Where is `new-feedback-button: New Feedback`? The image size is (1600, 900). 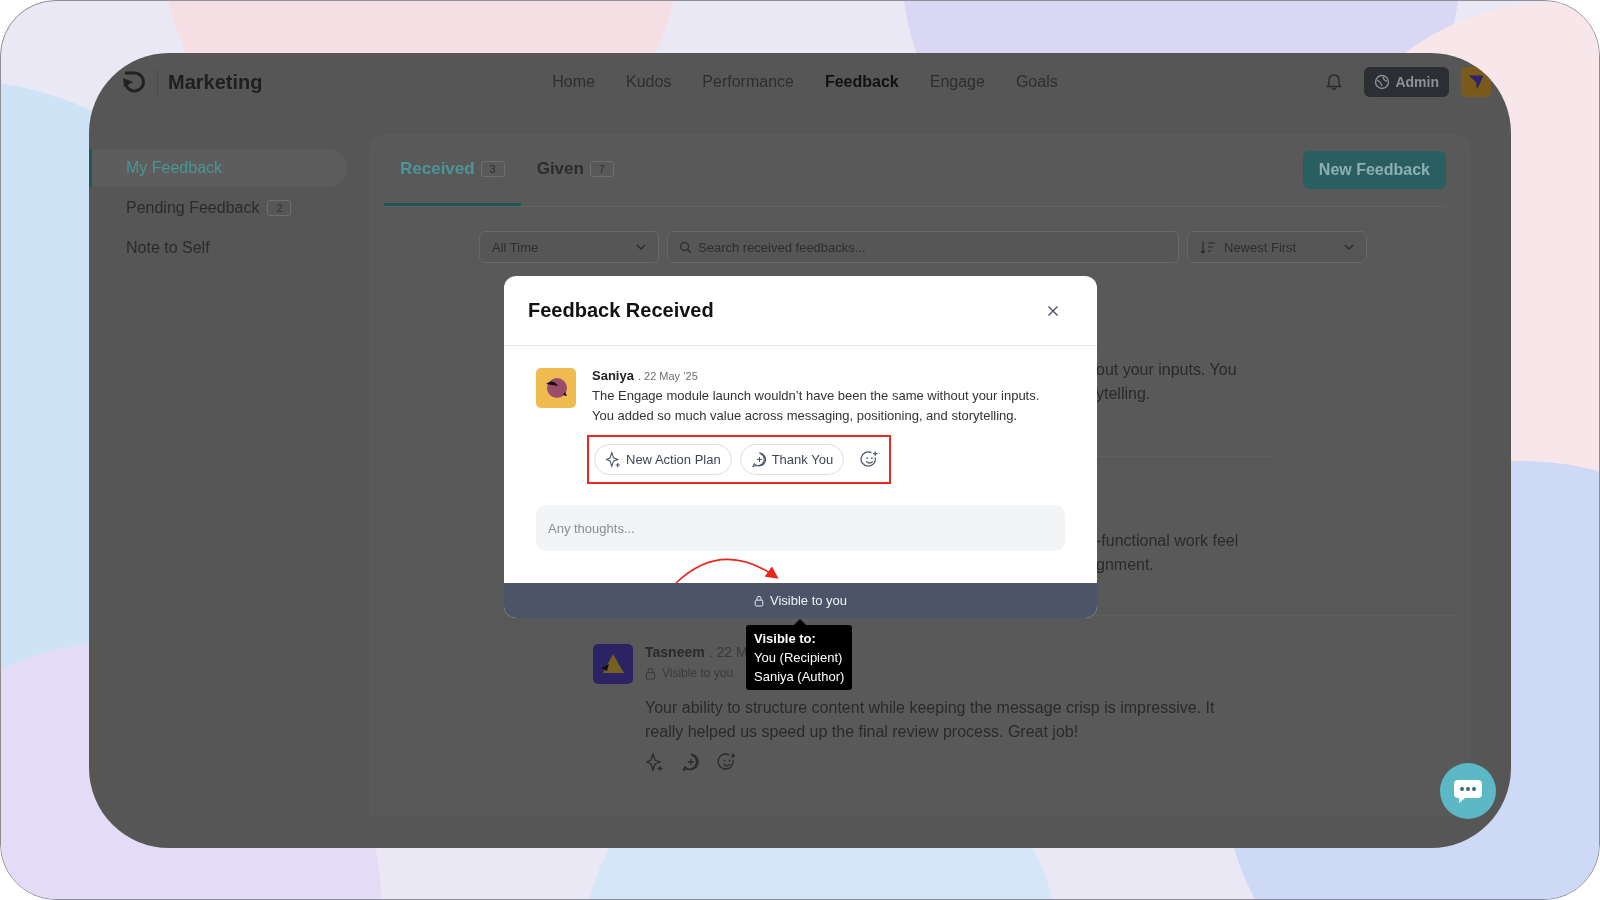
new-feedback-button: New Feedback is located at coordinates (1374, 170).